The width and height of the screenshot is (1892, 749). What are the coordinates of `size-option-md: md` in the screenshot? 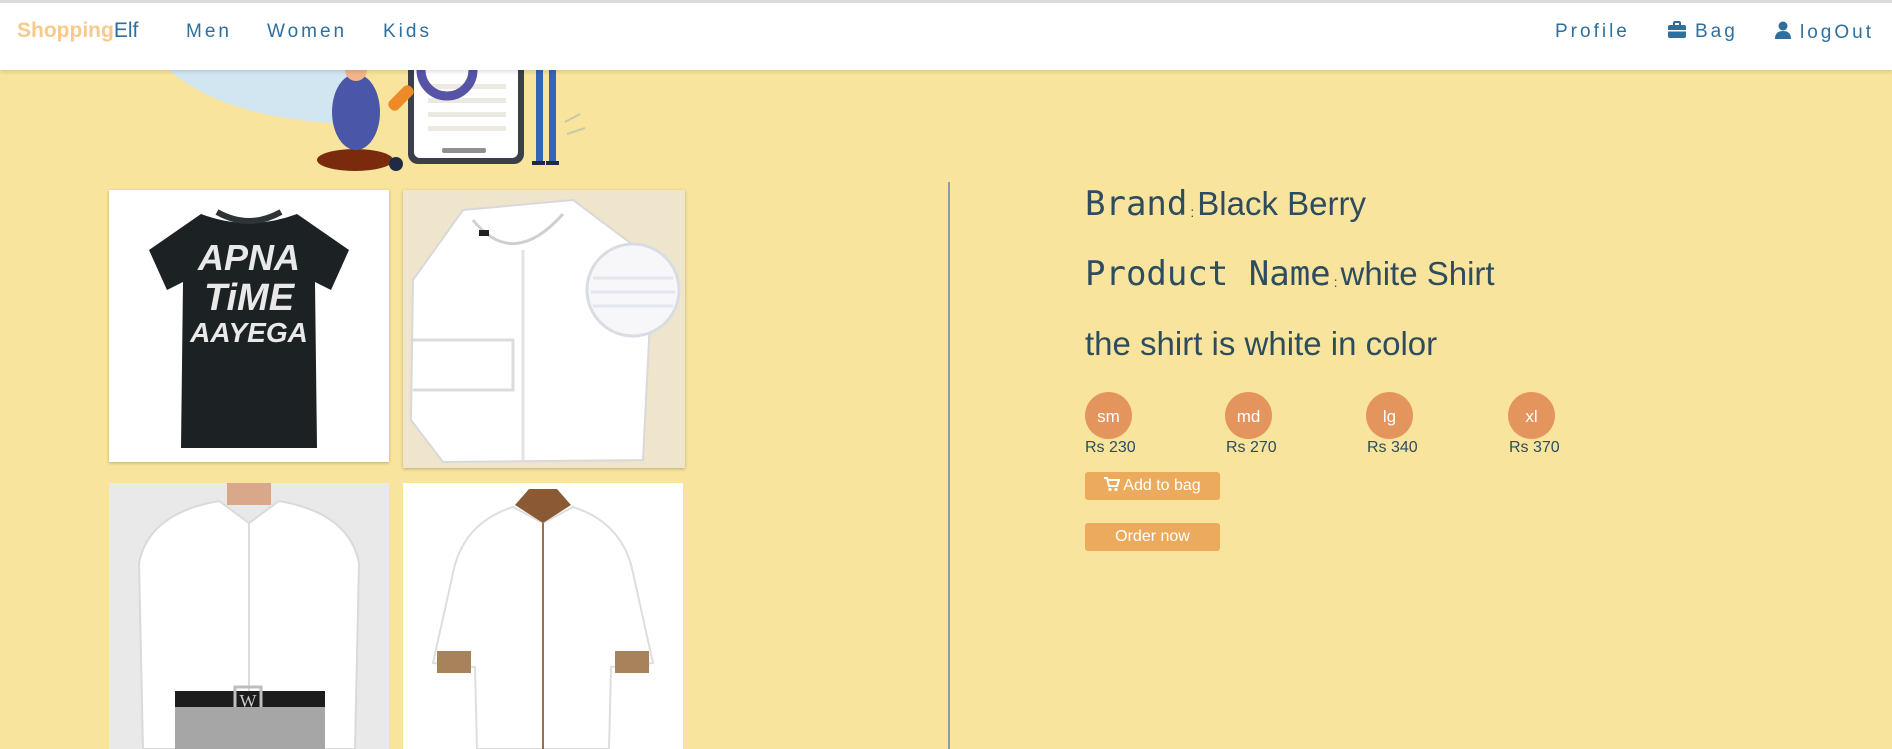 It's located at (1248, 415).